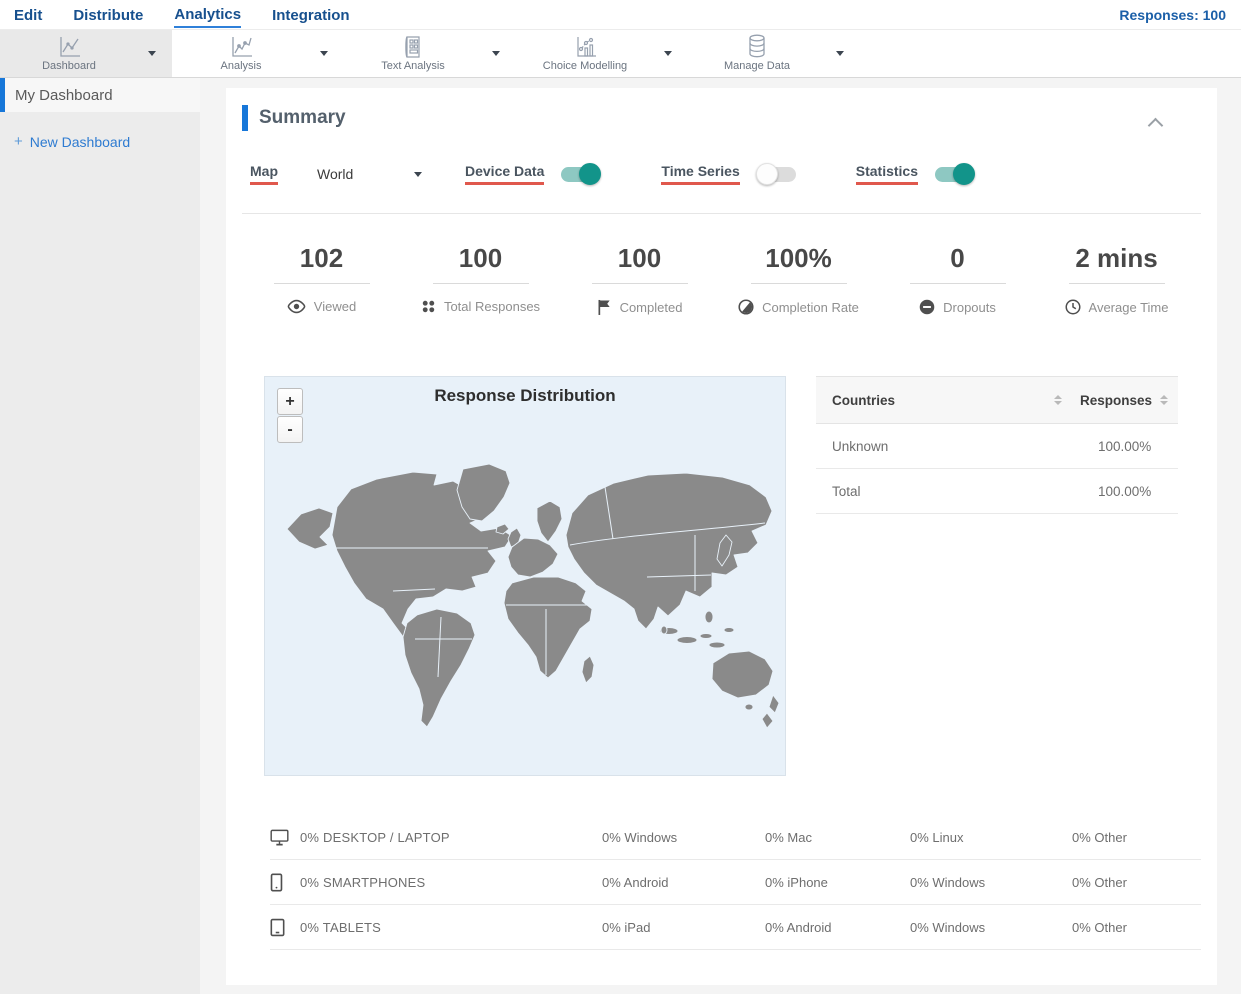 The image size is (1241, 994). Describe the element at coordinates (86, 53) in the screenshot. I see `toolbar-dashboard: Dashboard` at that location.